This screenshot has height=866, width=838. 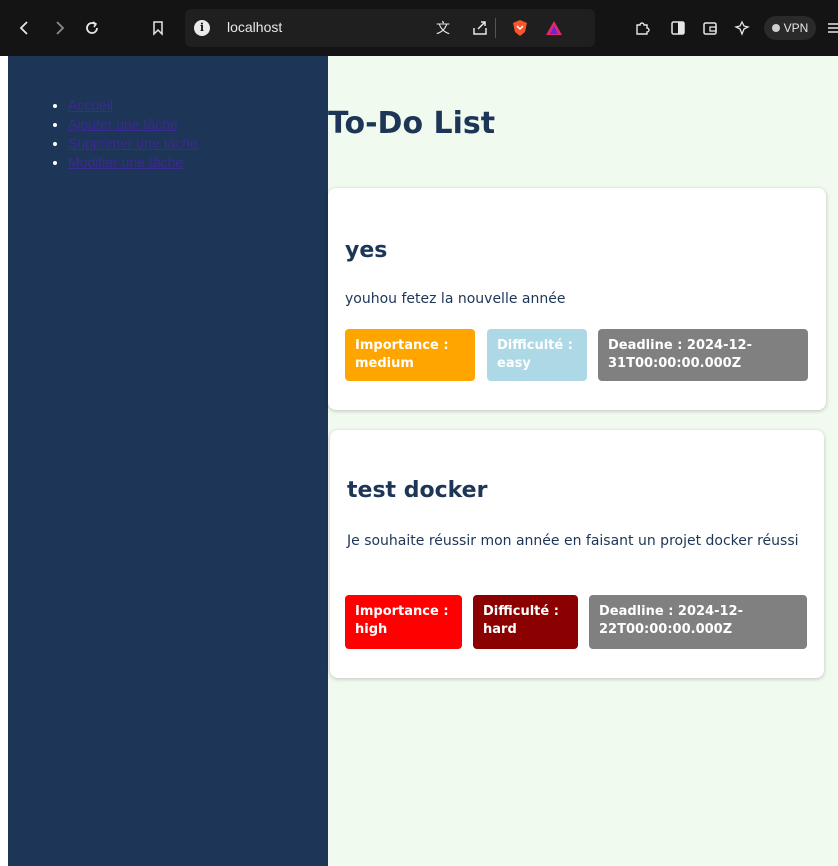 What do you see at coordinates (537, 355) in the screenshot?
I see `difficulty-badge: Difficulté : easy` at bounding box center [537, 355].